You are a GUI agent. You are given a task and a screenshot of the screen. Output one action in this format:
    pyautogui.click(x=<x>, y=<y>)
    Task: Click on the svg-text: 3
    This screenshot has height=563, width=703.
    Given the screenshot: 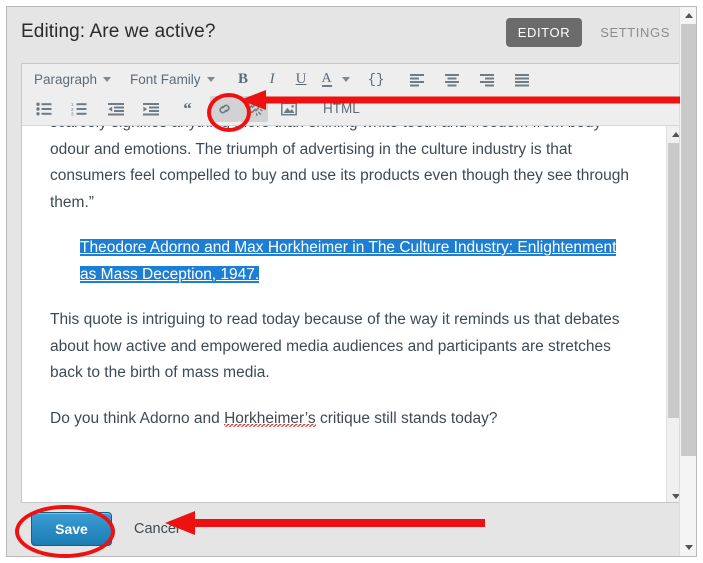 What is the action you would take?
    pyautogui.click(x=72, y=113)
    